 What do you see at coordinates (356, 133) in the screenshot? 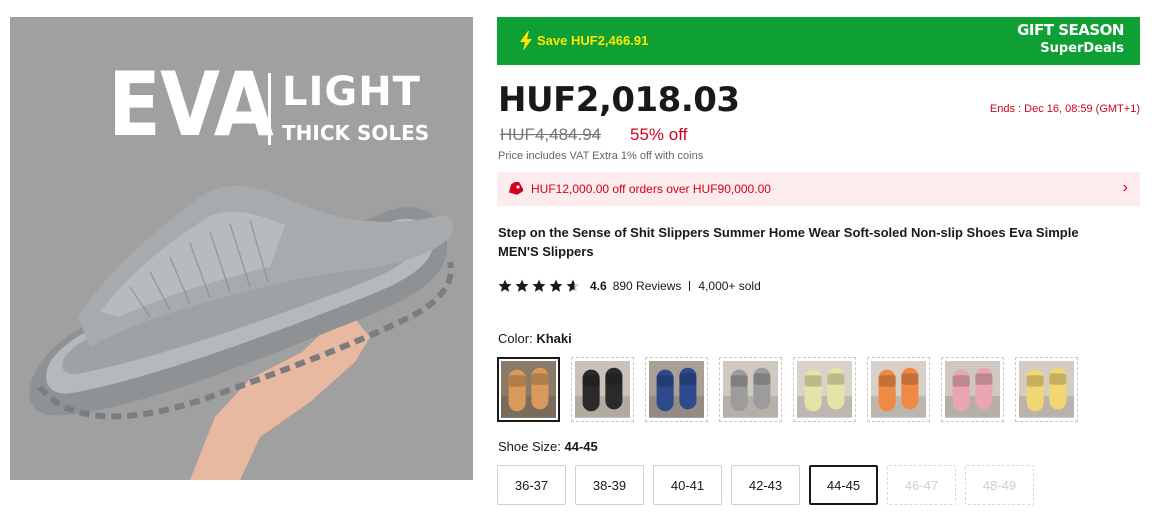
I see `hero-thick-soles-text: THICK SOLES` at bounding box center [356, 133].